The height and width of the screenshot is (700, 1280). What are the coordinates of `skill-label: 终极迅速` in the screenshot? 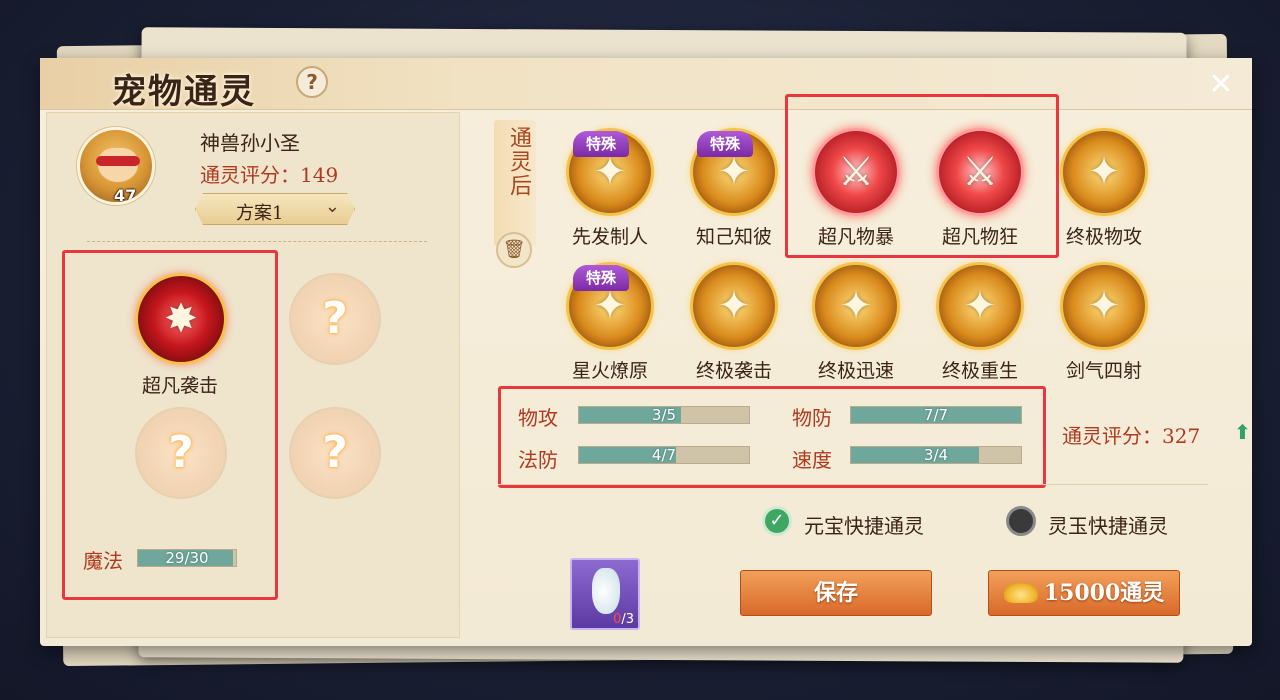 It's located at (855, 371).